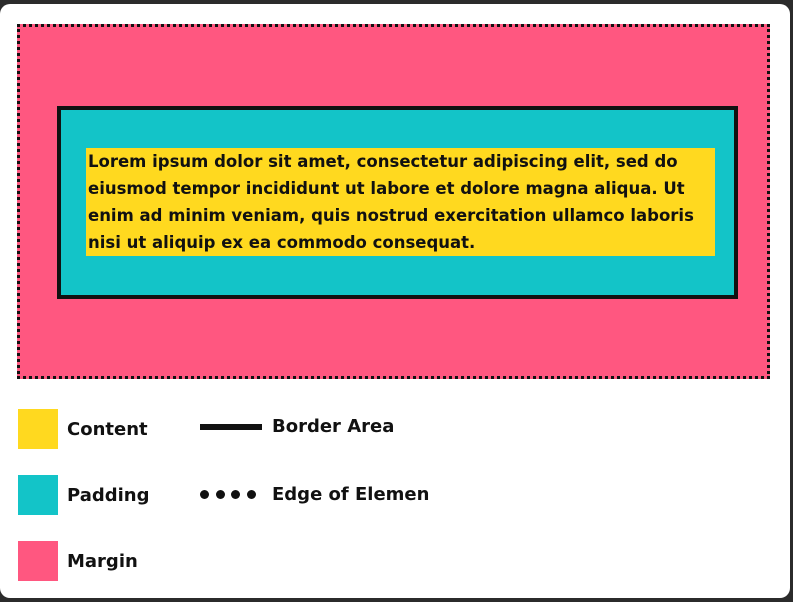  I want to click on margin-swatch, so click(38, 561).